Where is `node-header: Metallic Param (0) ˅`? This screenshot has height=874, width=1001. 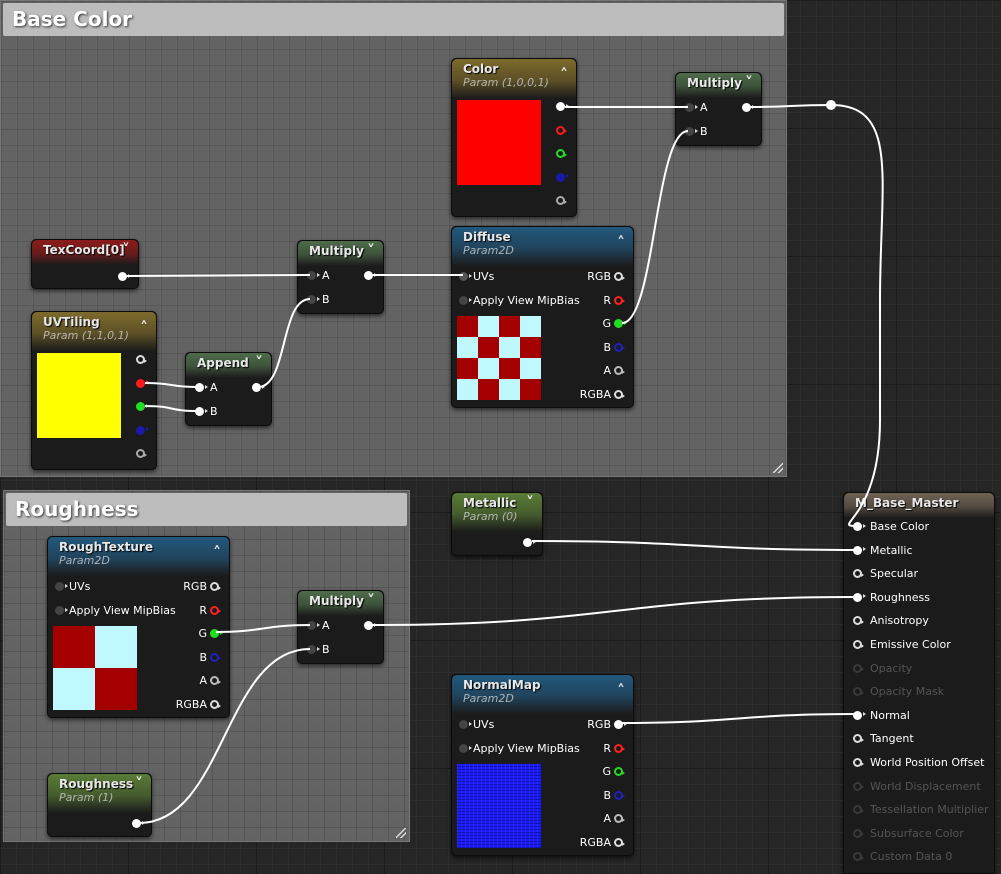 node-header: Metallic Param (0) ˅ is located at coordinates (497, 512).